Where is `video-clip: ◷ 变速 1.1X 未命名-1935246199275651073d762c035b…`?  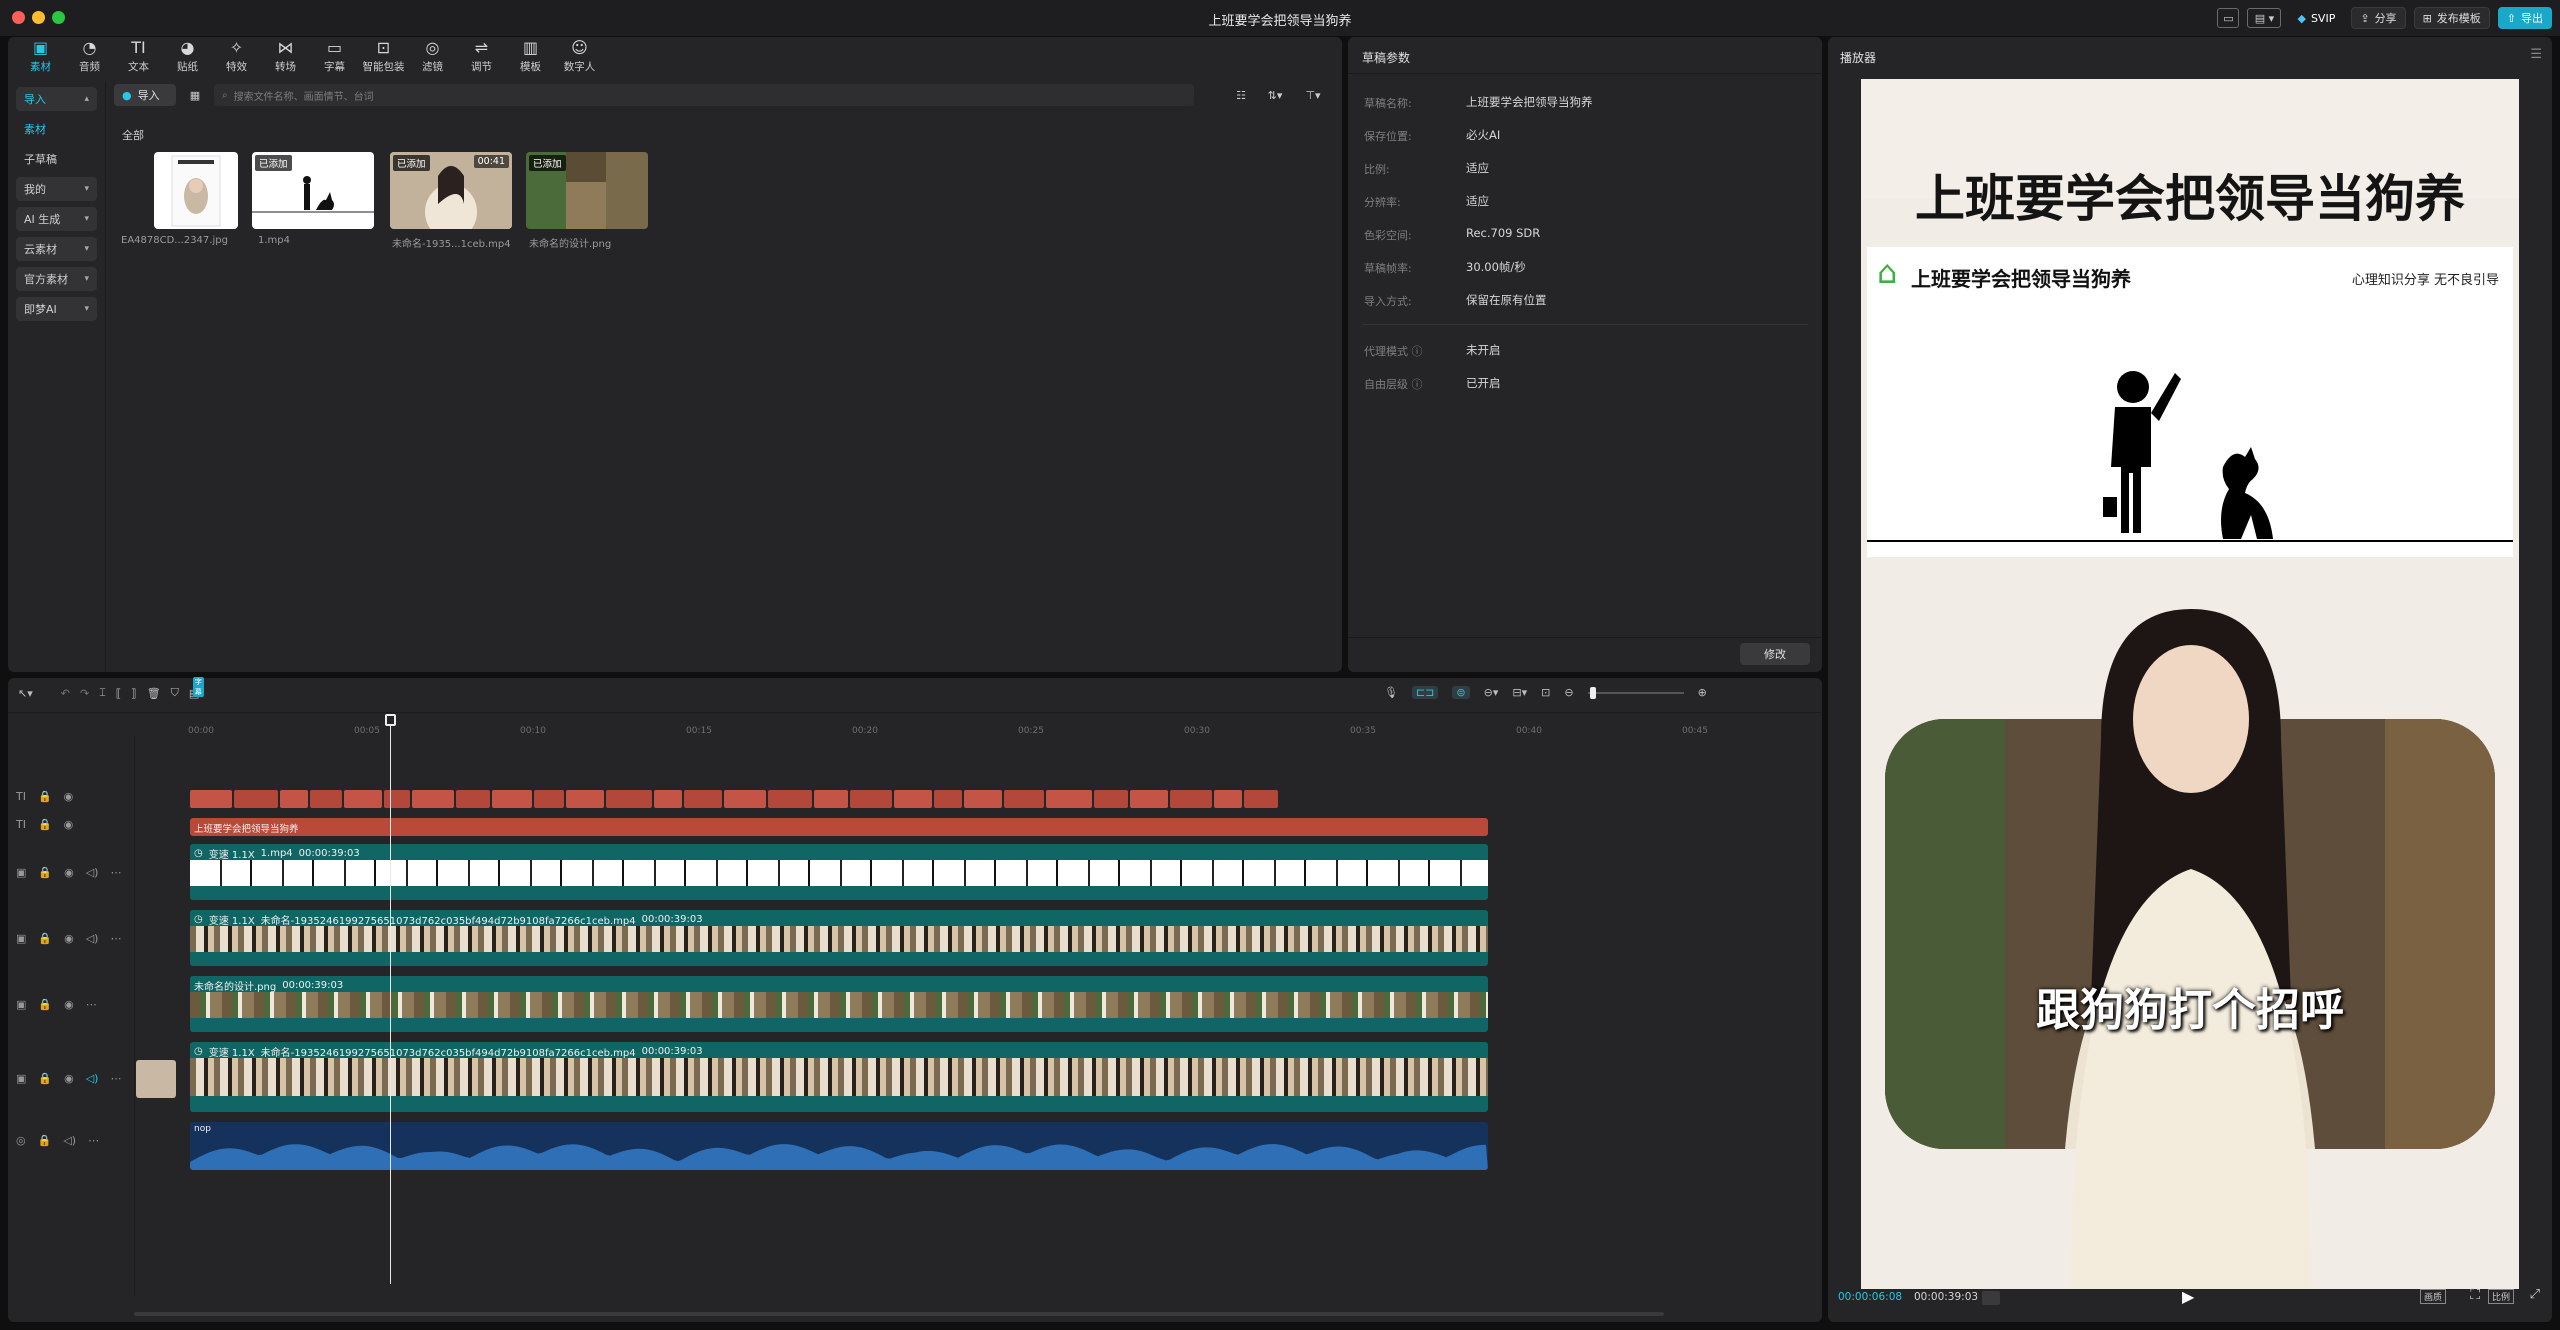
video-clip: ◷ 变速 1.1X 未命名-1935246199275651073d762c035b… is located at coordinates (839, 938).